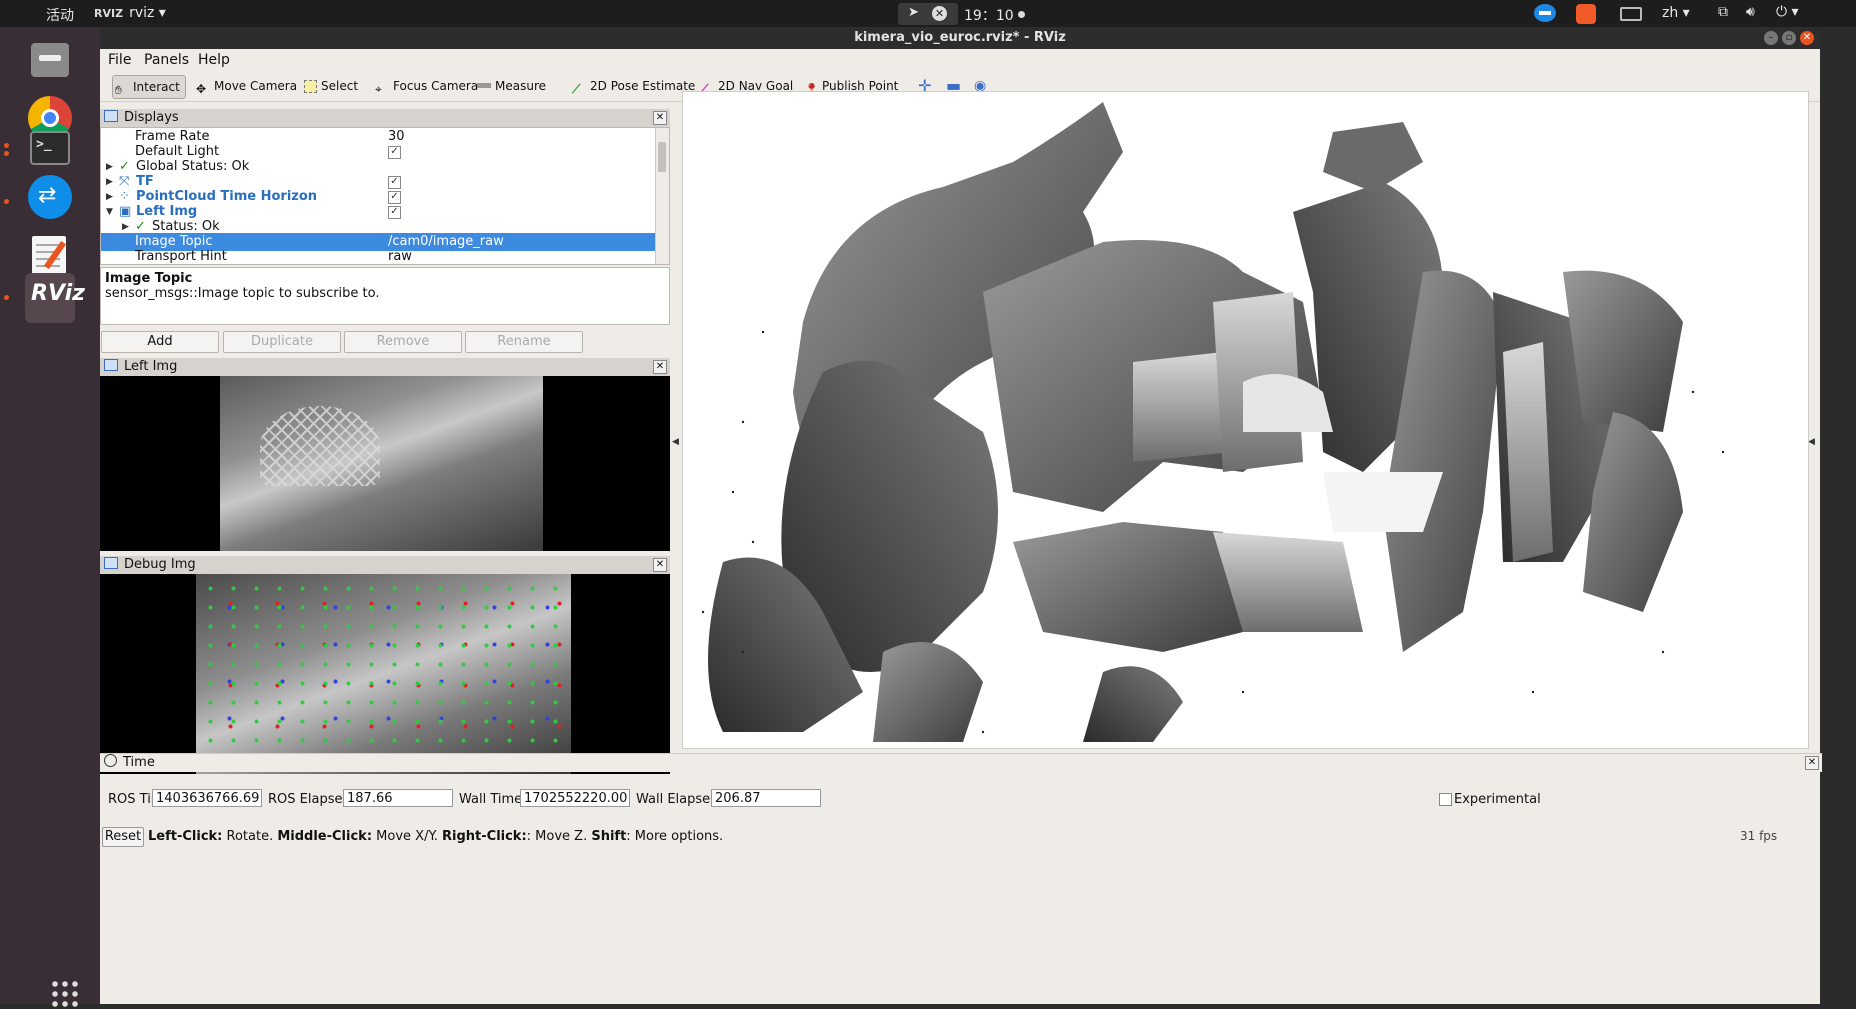  What do you see at coordinates (385, 118) in the screenshot?
I see `displays-panel-header: Displays ✕` at bounding box center [385, 118].